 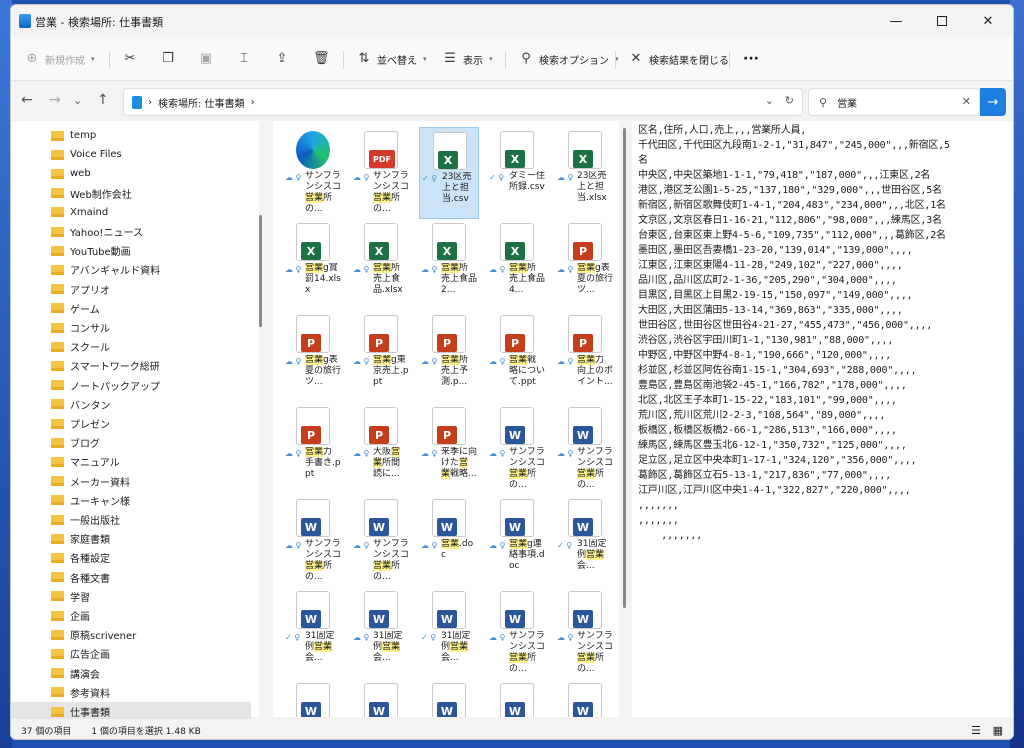 I want to click on more-button: ···, so click(x=751, y=59).